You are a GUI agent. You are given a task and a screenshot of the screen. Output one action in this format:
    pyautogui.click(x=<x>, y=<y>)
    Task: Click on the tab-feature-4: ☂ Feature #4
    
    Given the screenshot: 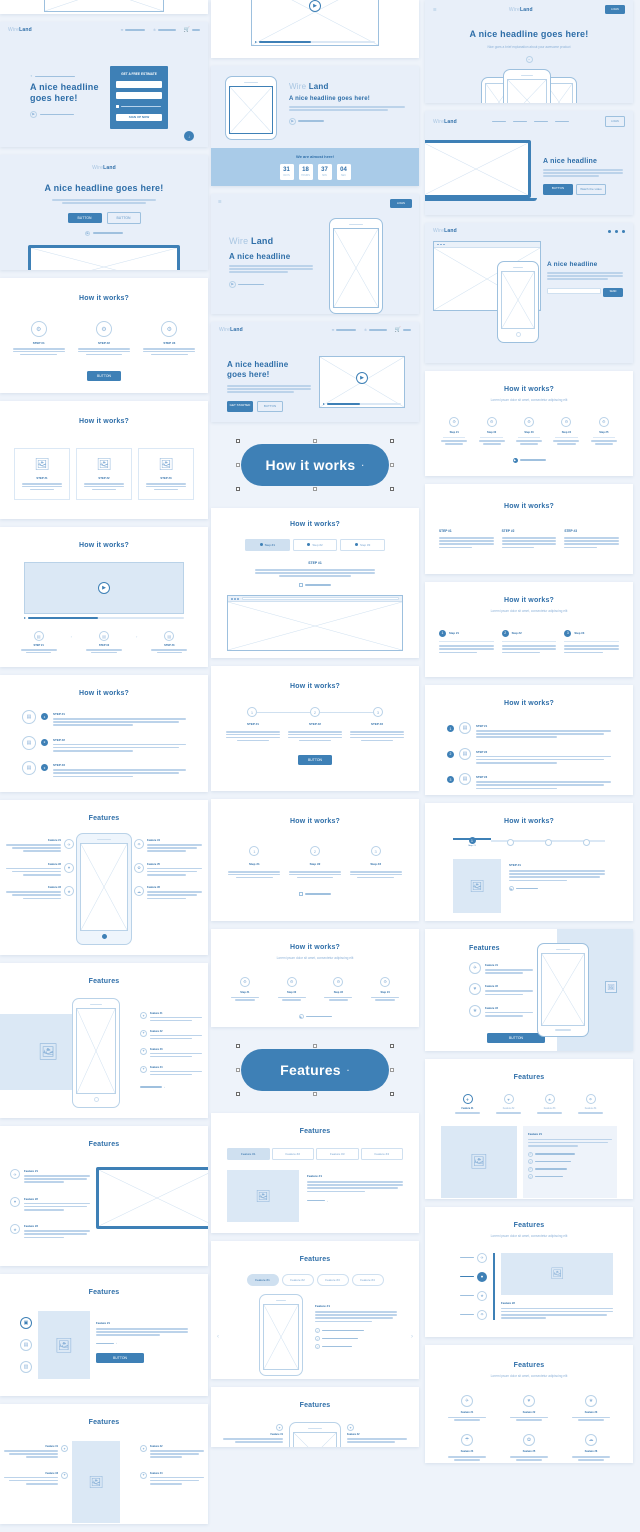 What is the action you would take?
    pyautogui.click(x=590, y=1104)
    